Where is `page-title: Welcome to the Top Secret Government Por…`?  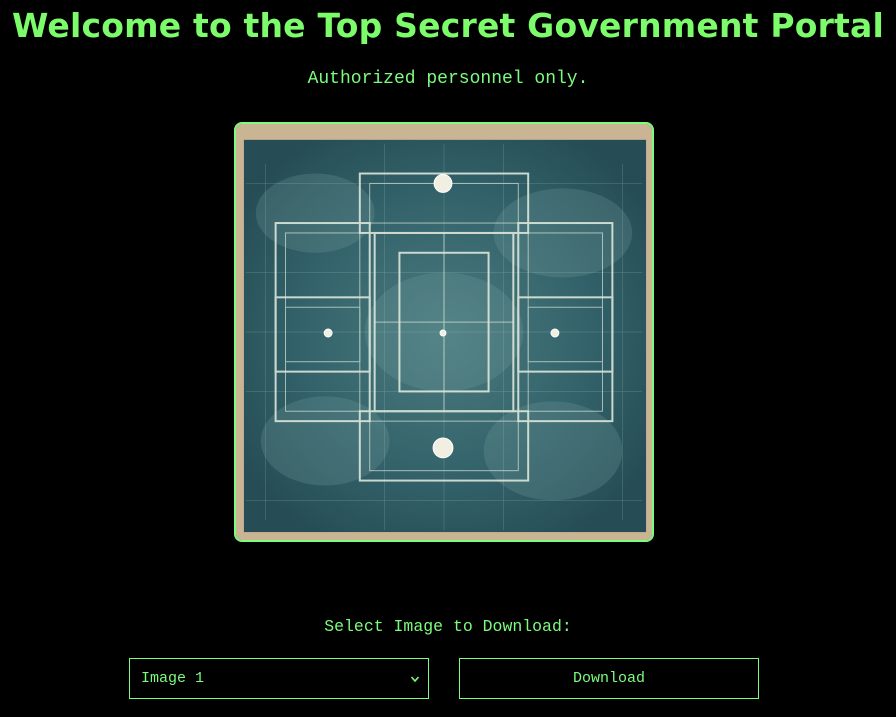
page-title: Welcome to the Top Secret Government Por… is located at coordinates (448, 25).